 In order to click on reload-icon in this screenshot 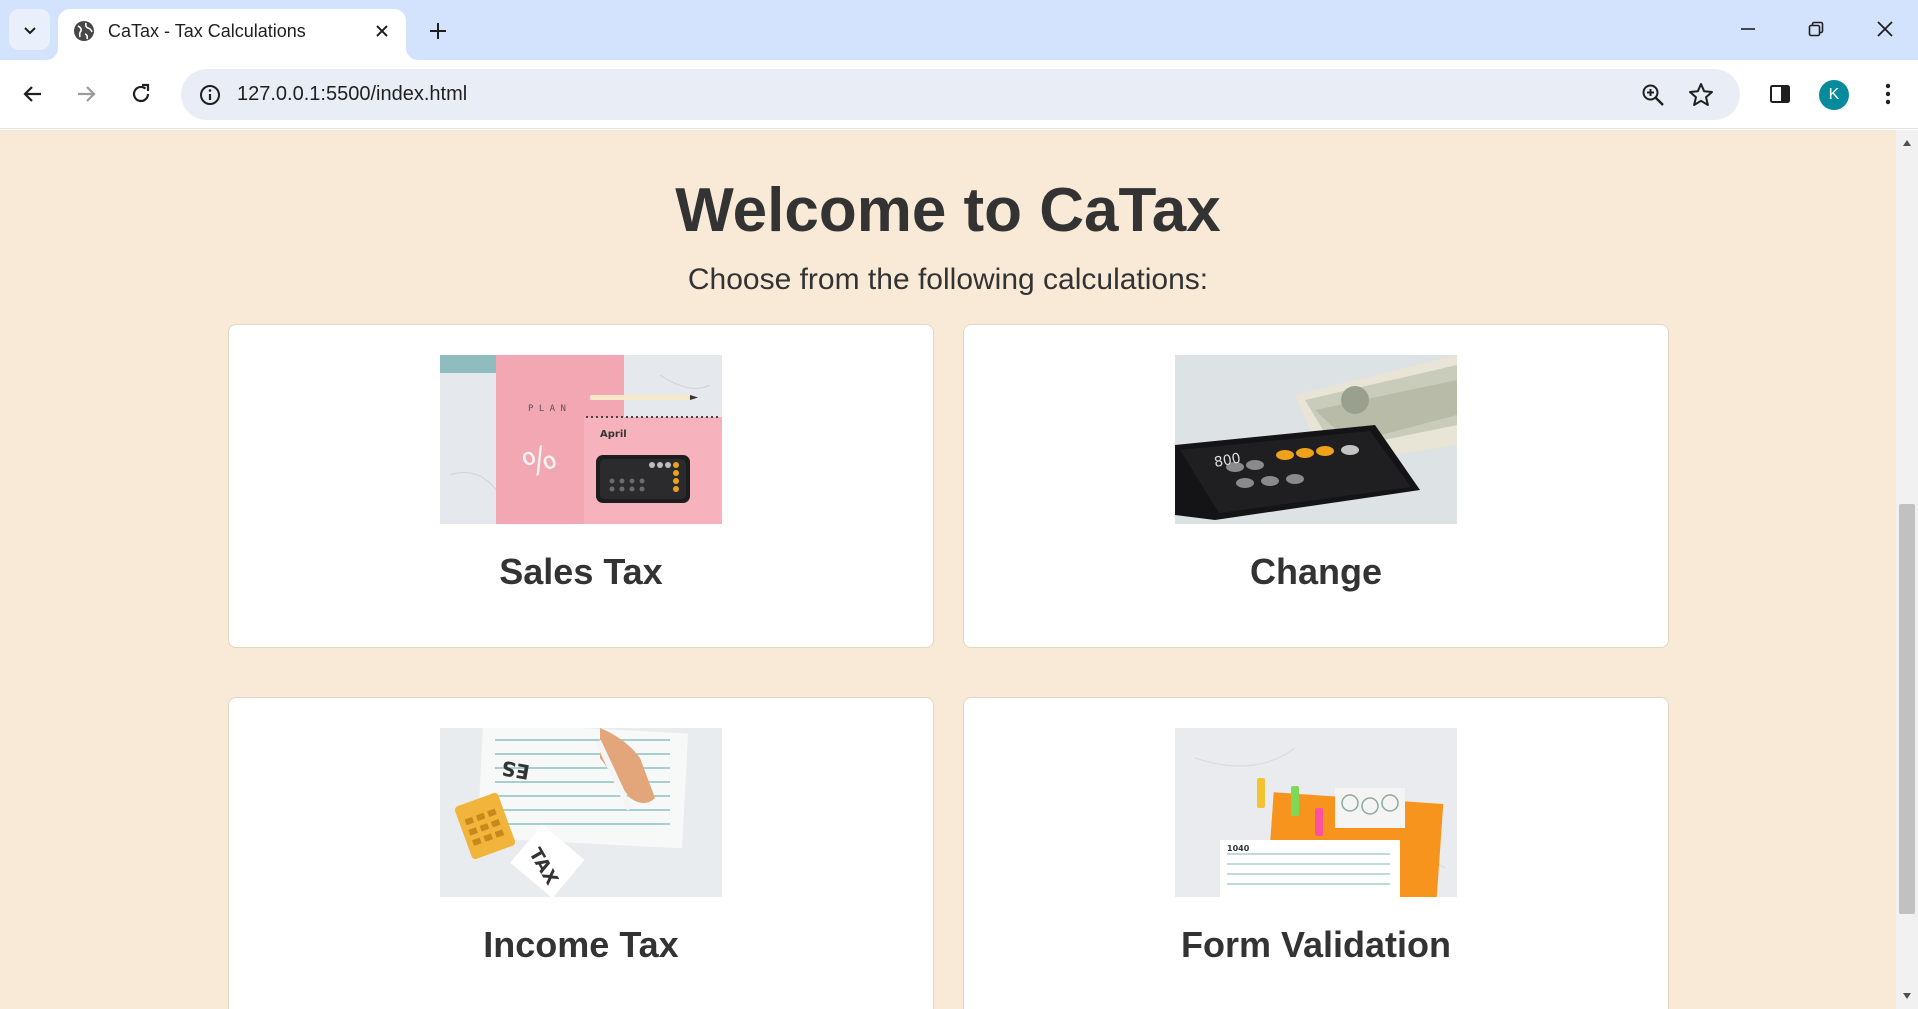, I will do `click(141, 93)`.